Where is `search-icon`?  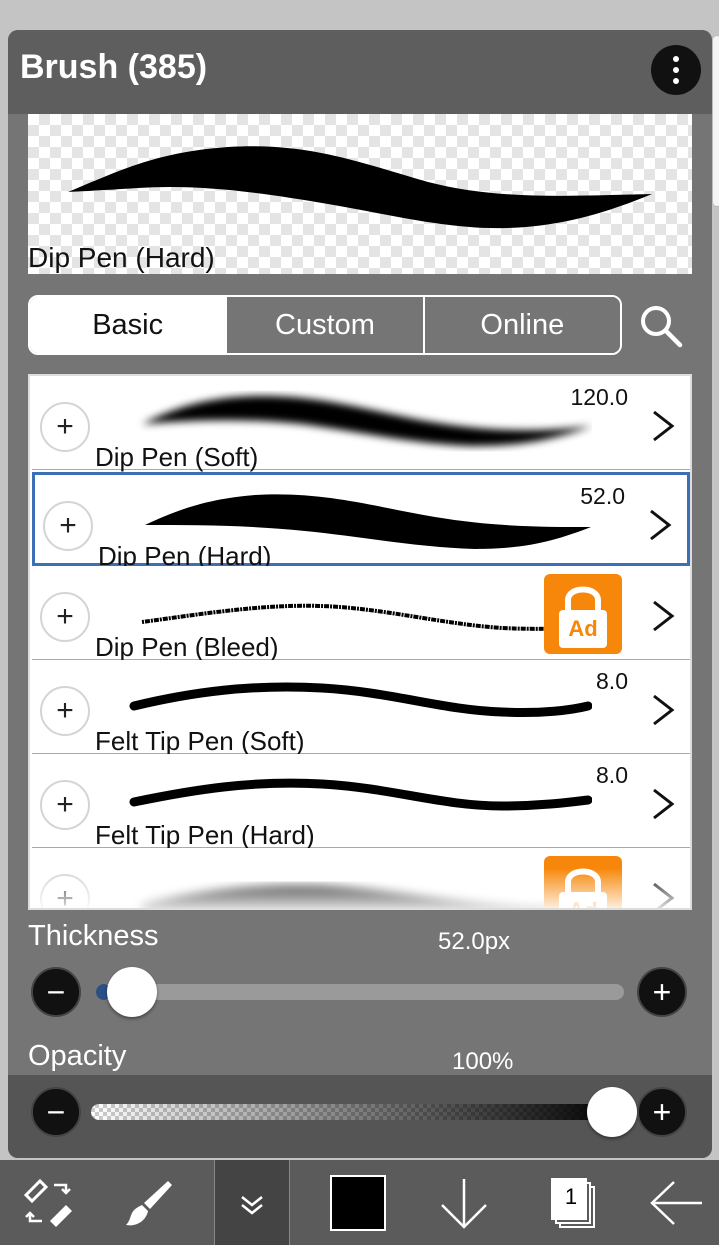
search-icon is located at coordinates (661, 326).